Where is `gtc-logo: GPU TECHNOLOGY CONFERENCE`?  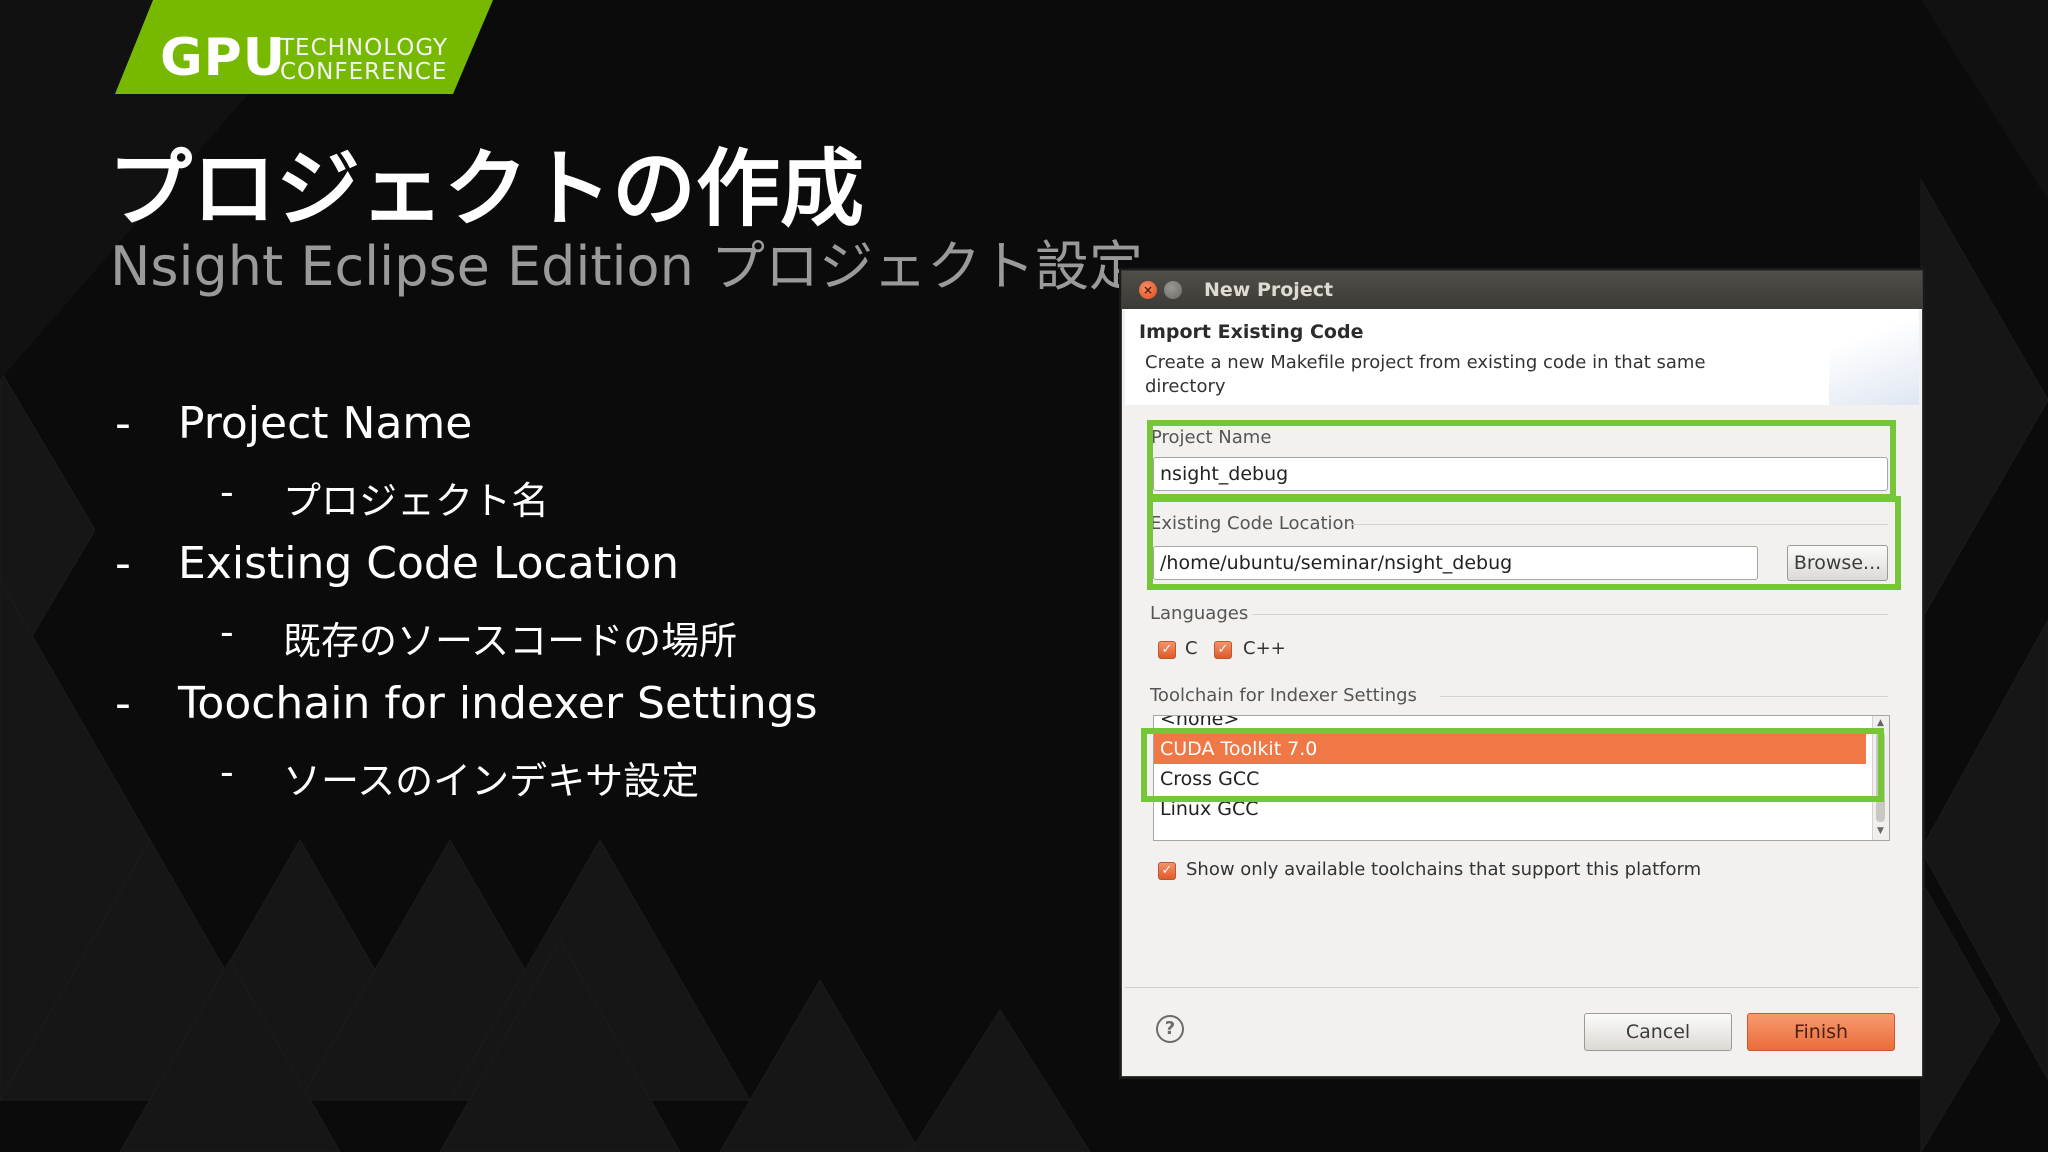 gtc-logo: GPU TECHNOLOGY CONFERENCE is located at coordinates (310, 47).